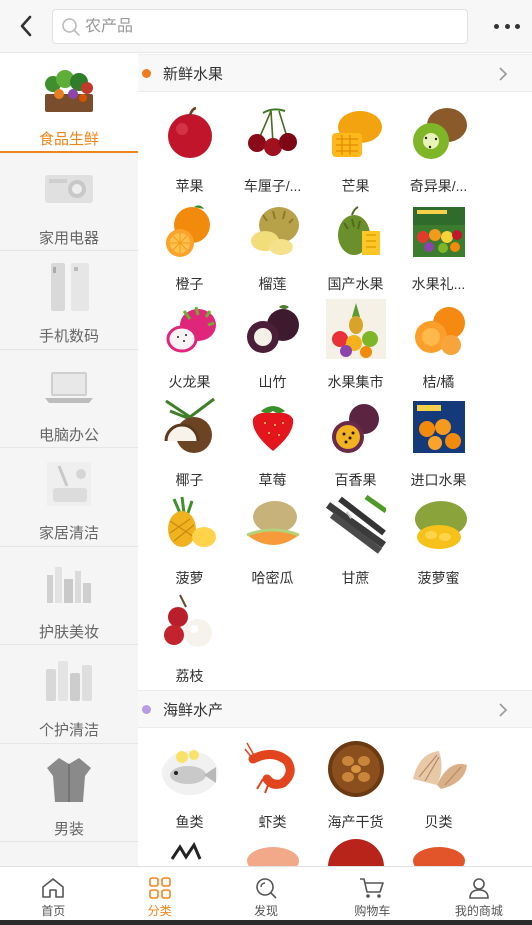 The image size is (532, 925). What do you see at coordinates (272, 480) in the screenshot?
I see `item-label: 草莓` at bounding box center [272, 480].